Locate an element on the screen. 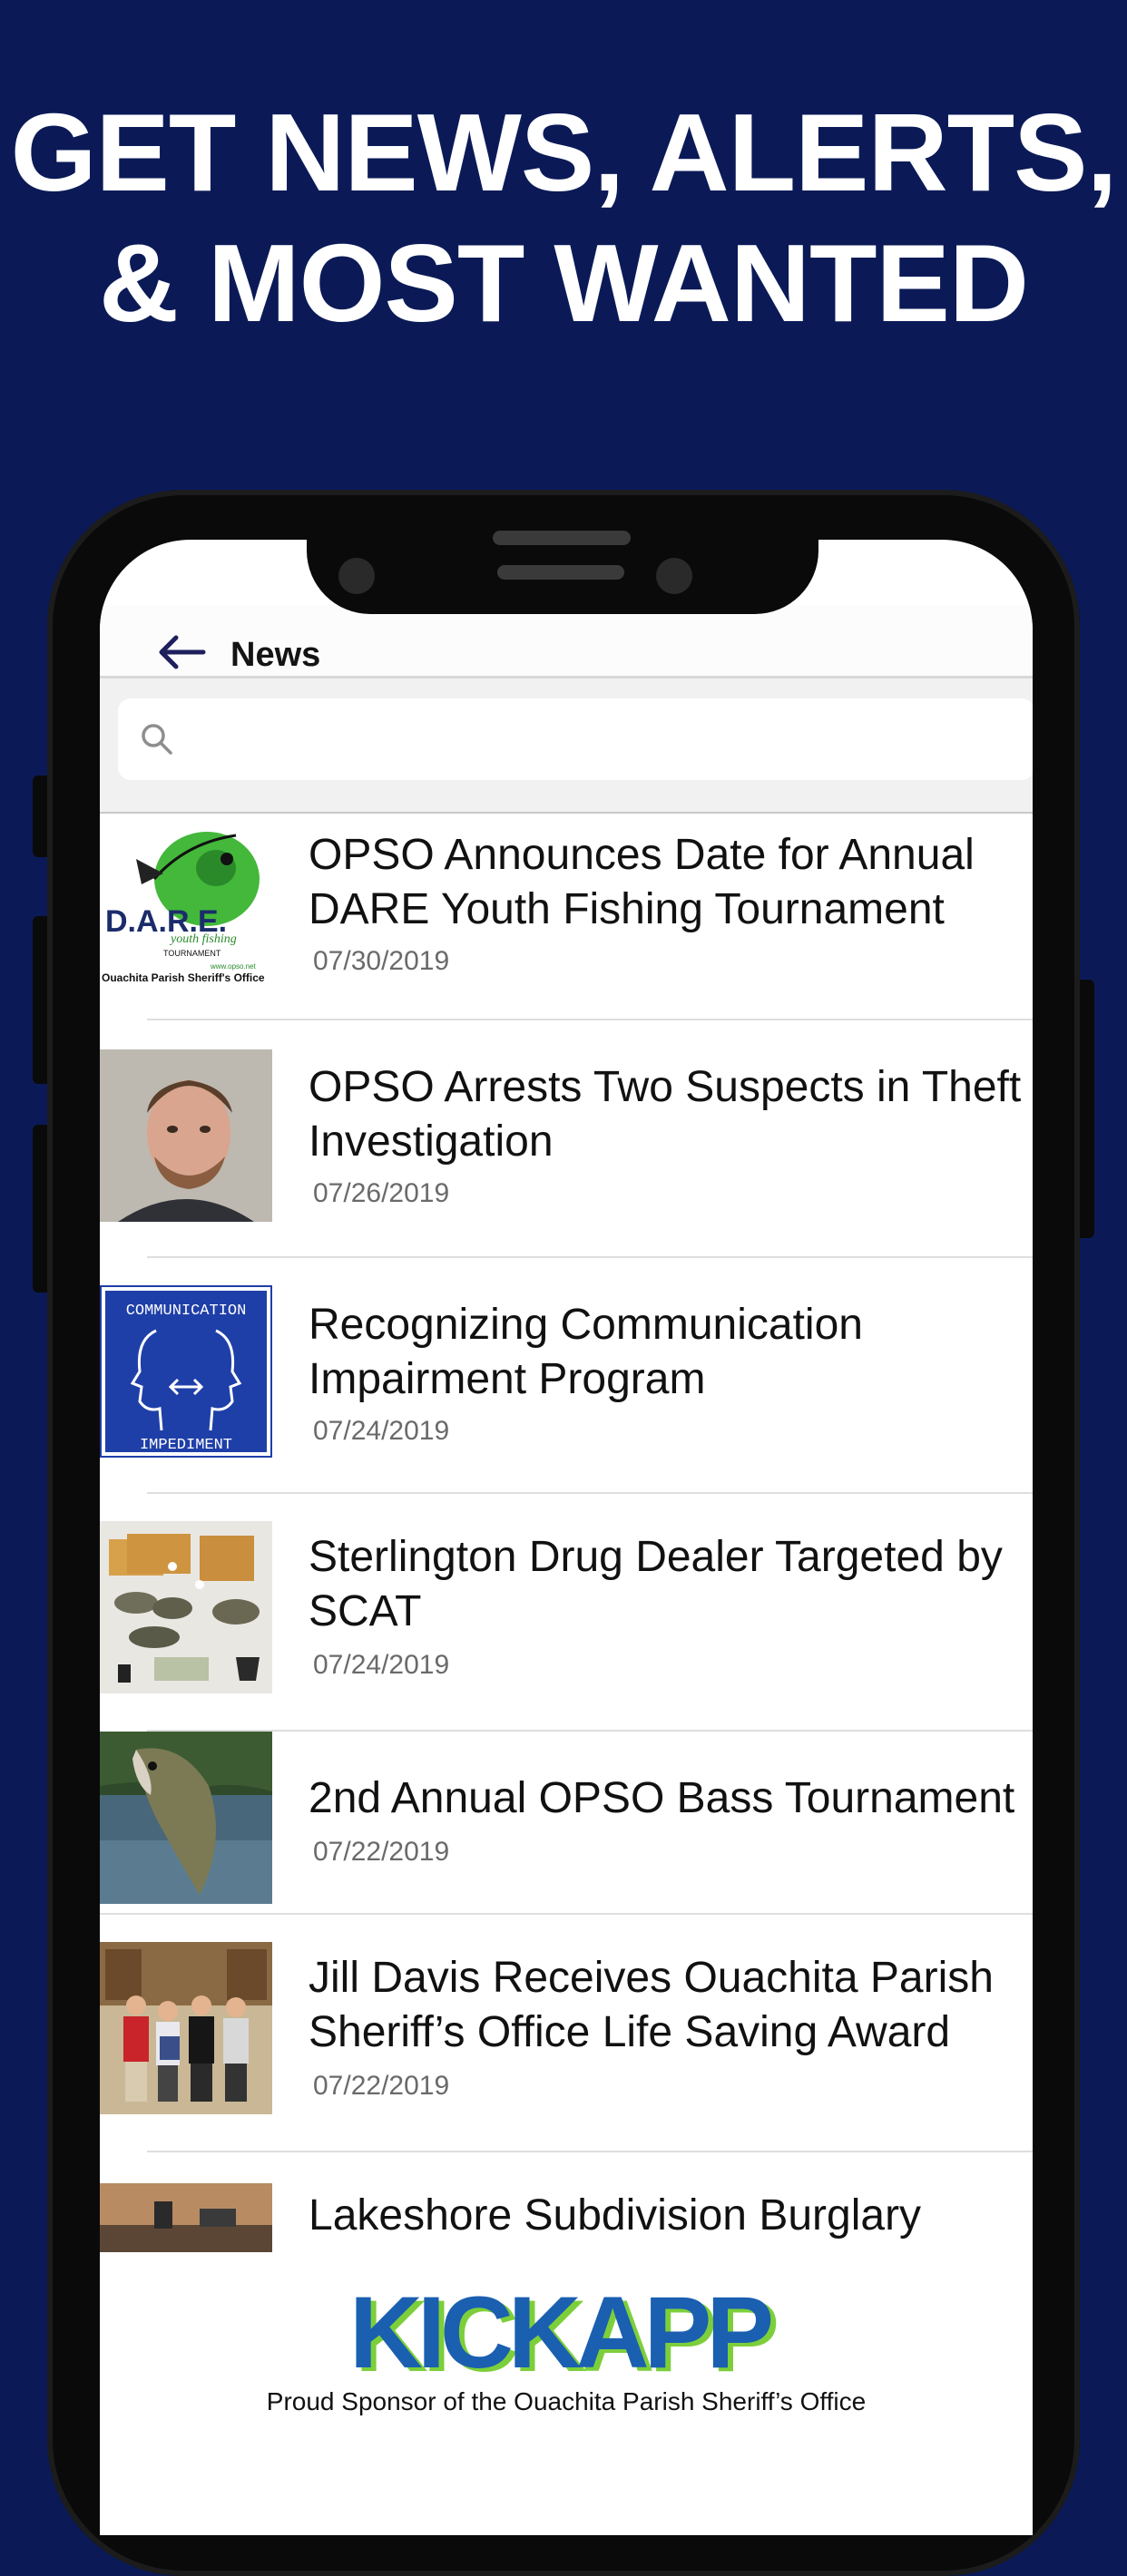 This screenshot has height=2576, width=1127. dare-tournament-text: TOURNAMENT is located at coordinates (192, 953).